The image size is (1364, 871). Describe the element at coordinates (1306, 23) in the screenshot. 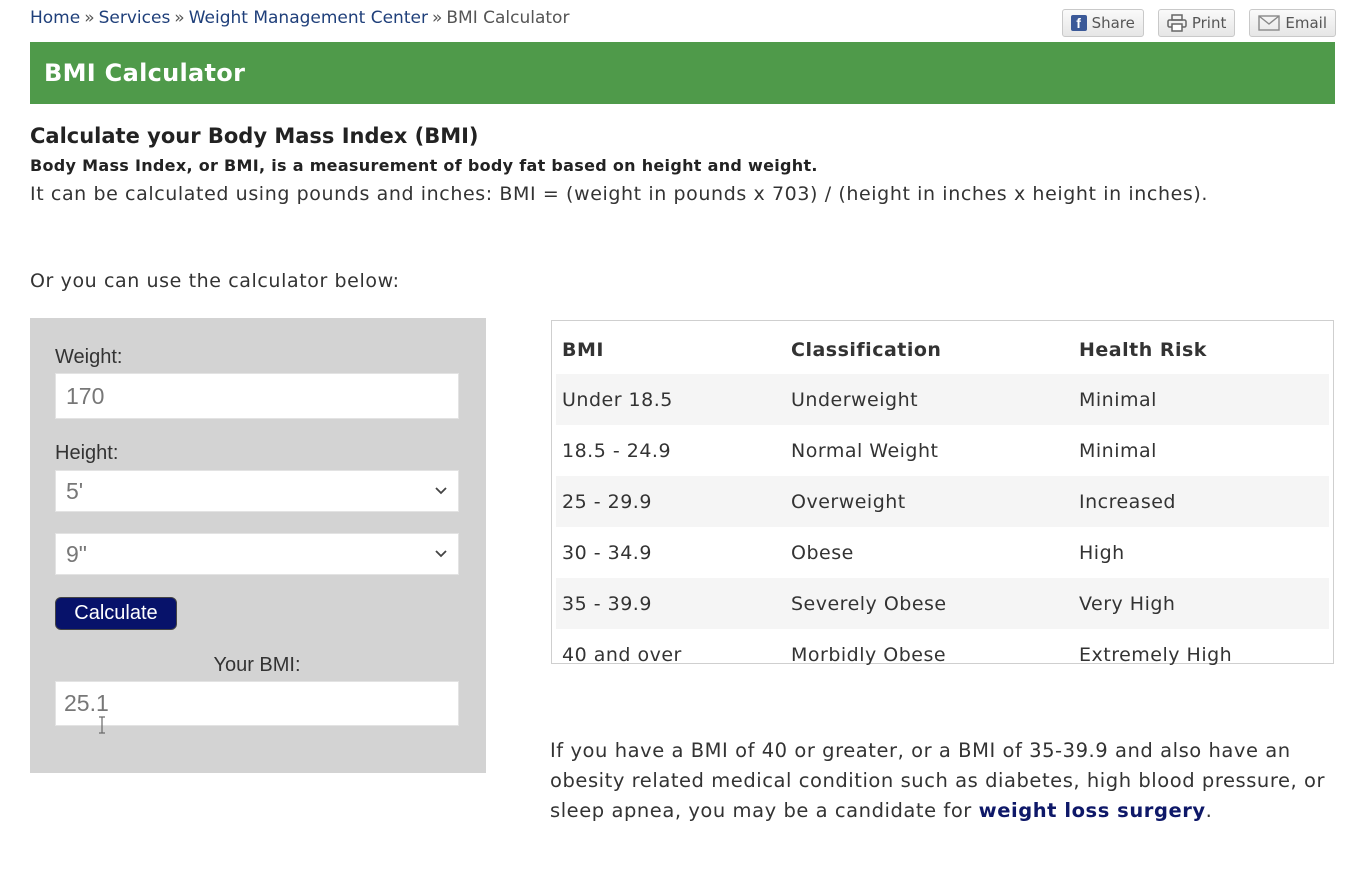

I see `email-label: Email` at that location.